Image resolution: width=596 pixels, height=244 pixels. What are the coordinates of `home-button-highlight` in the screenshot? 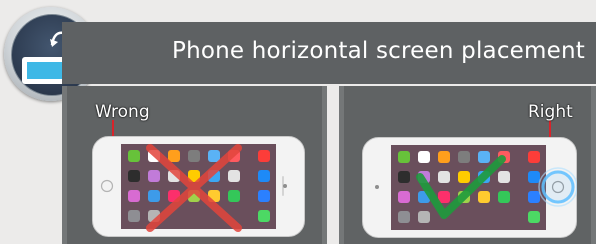 It's located at (557, 187).